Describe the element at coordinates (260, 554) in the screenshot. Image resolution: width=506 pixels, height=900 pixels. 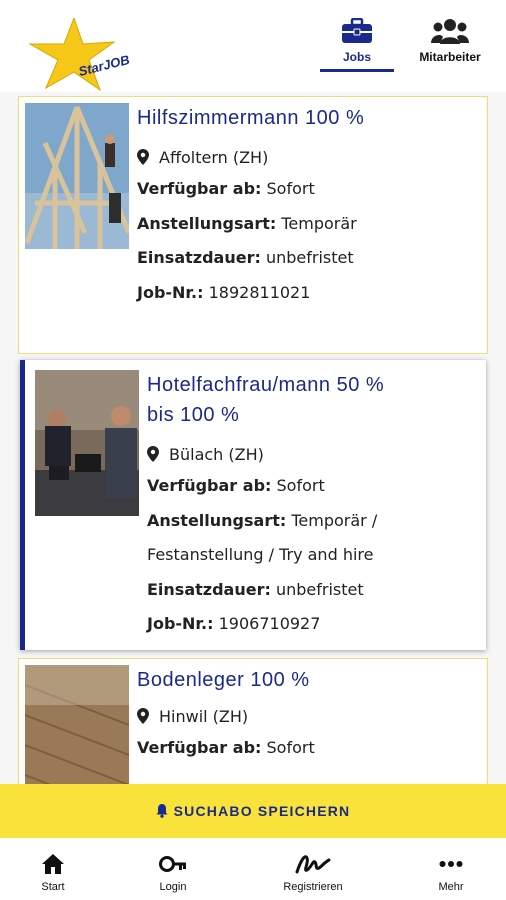
I see `job-field-employment-type-cont: Festanstellung / Try and hire` at that location.